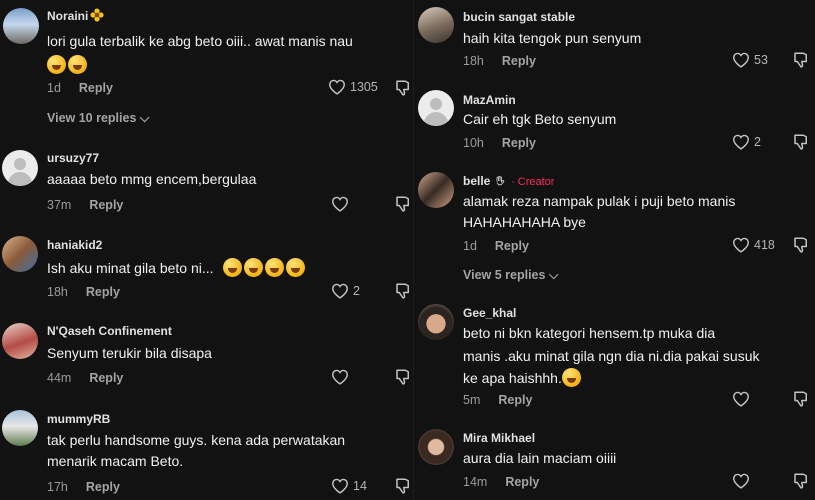 This screenshot has height=500, width=815. What do you see at coordinates (152, 179) in the screenshot?
I see `comment-text: aaaaa beto mmg encem,bergulaa` at bounding box center [152, 179].